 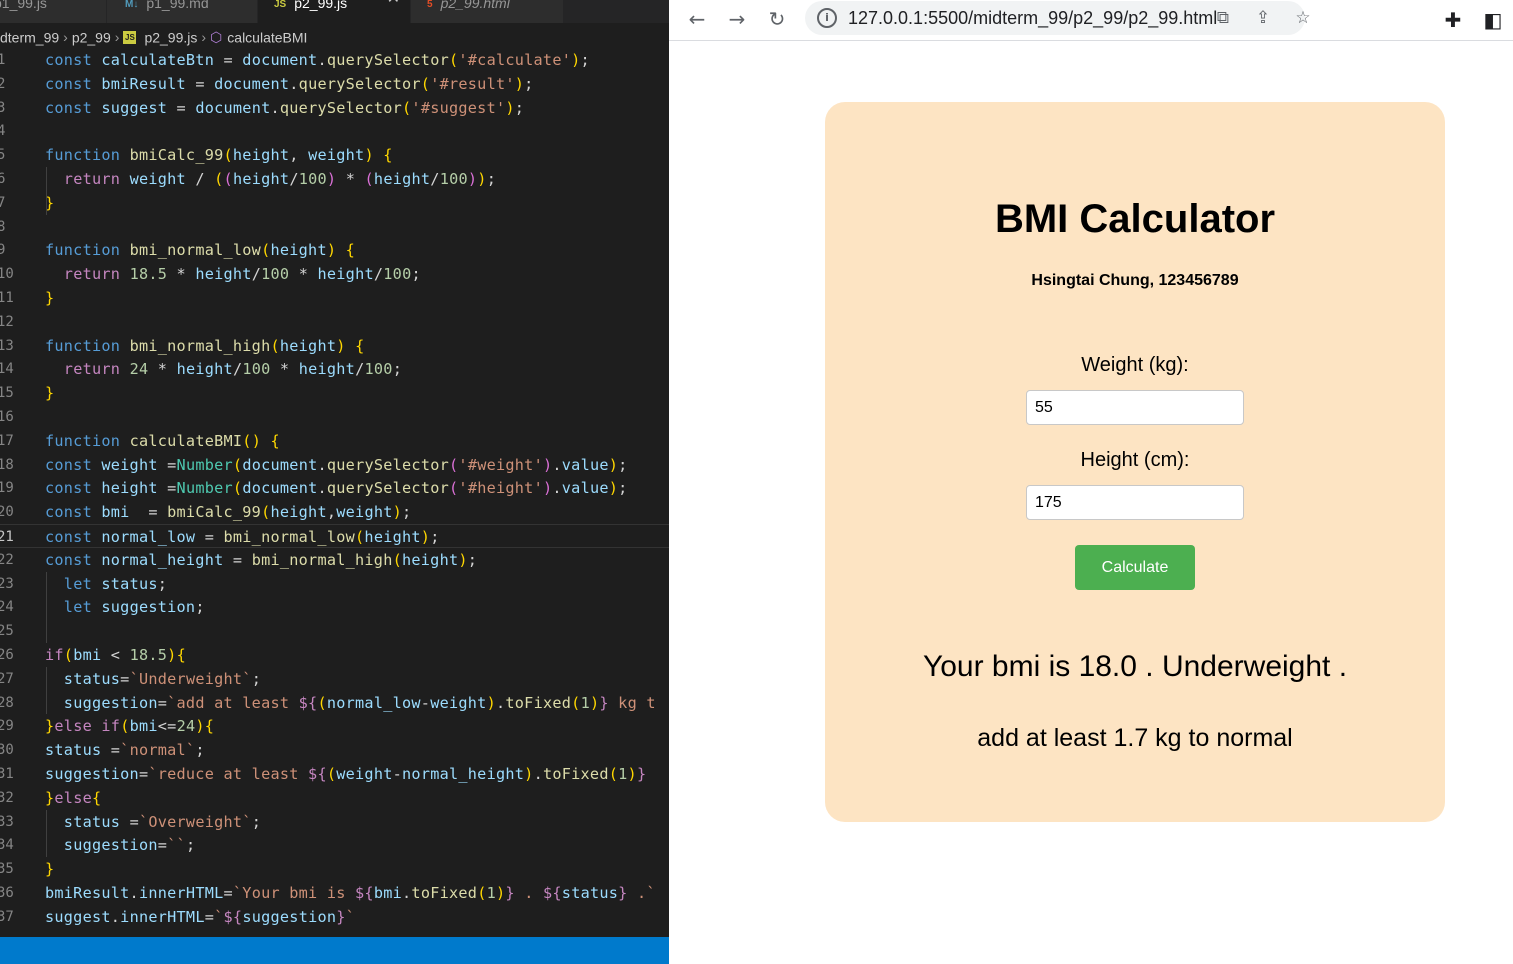 I want to click on code-line: 9 function bmi_normal_low(height) {, so click(x=334, y=250).